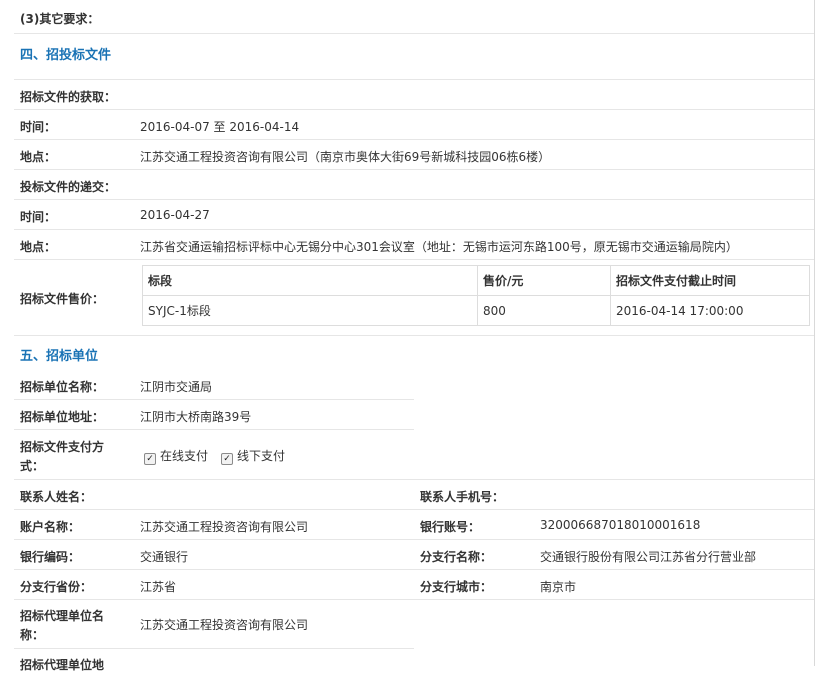 This screenshot has width=827, height=678. What do you see at coordinates (50, 557) in the screenshot?
I see `bank-code-label: 银行编码：` at bounding box center [50, 557].